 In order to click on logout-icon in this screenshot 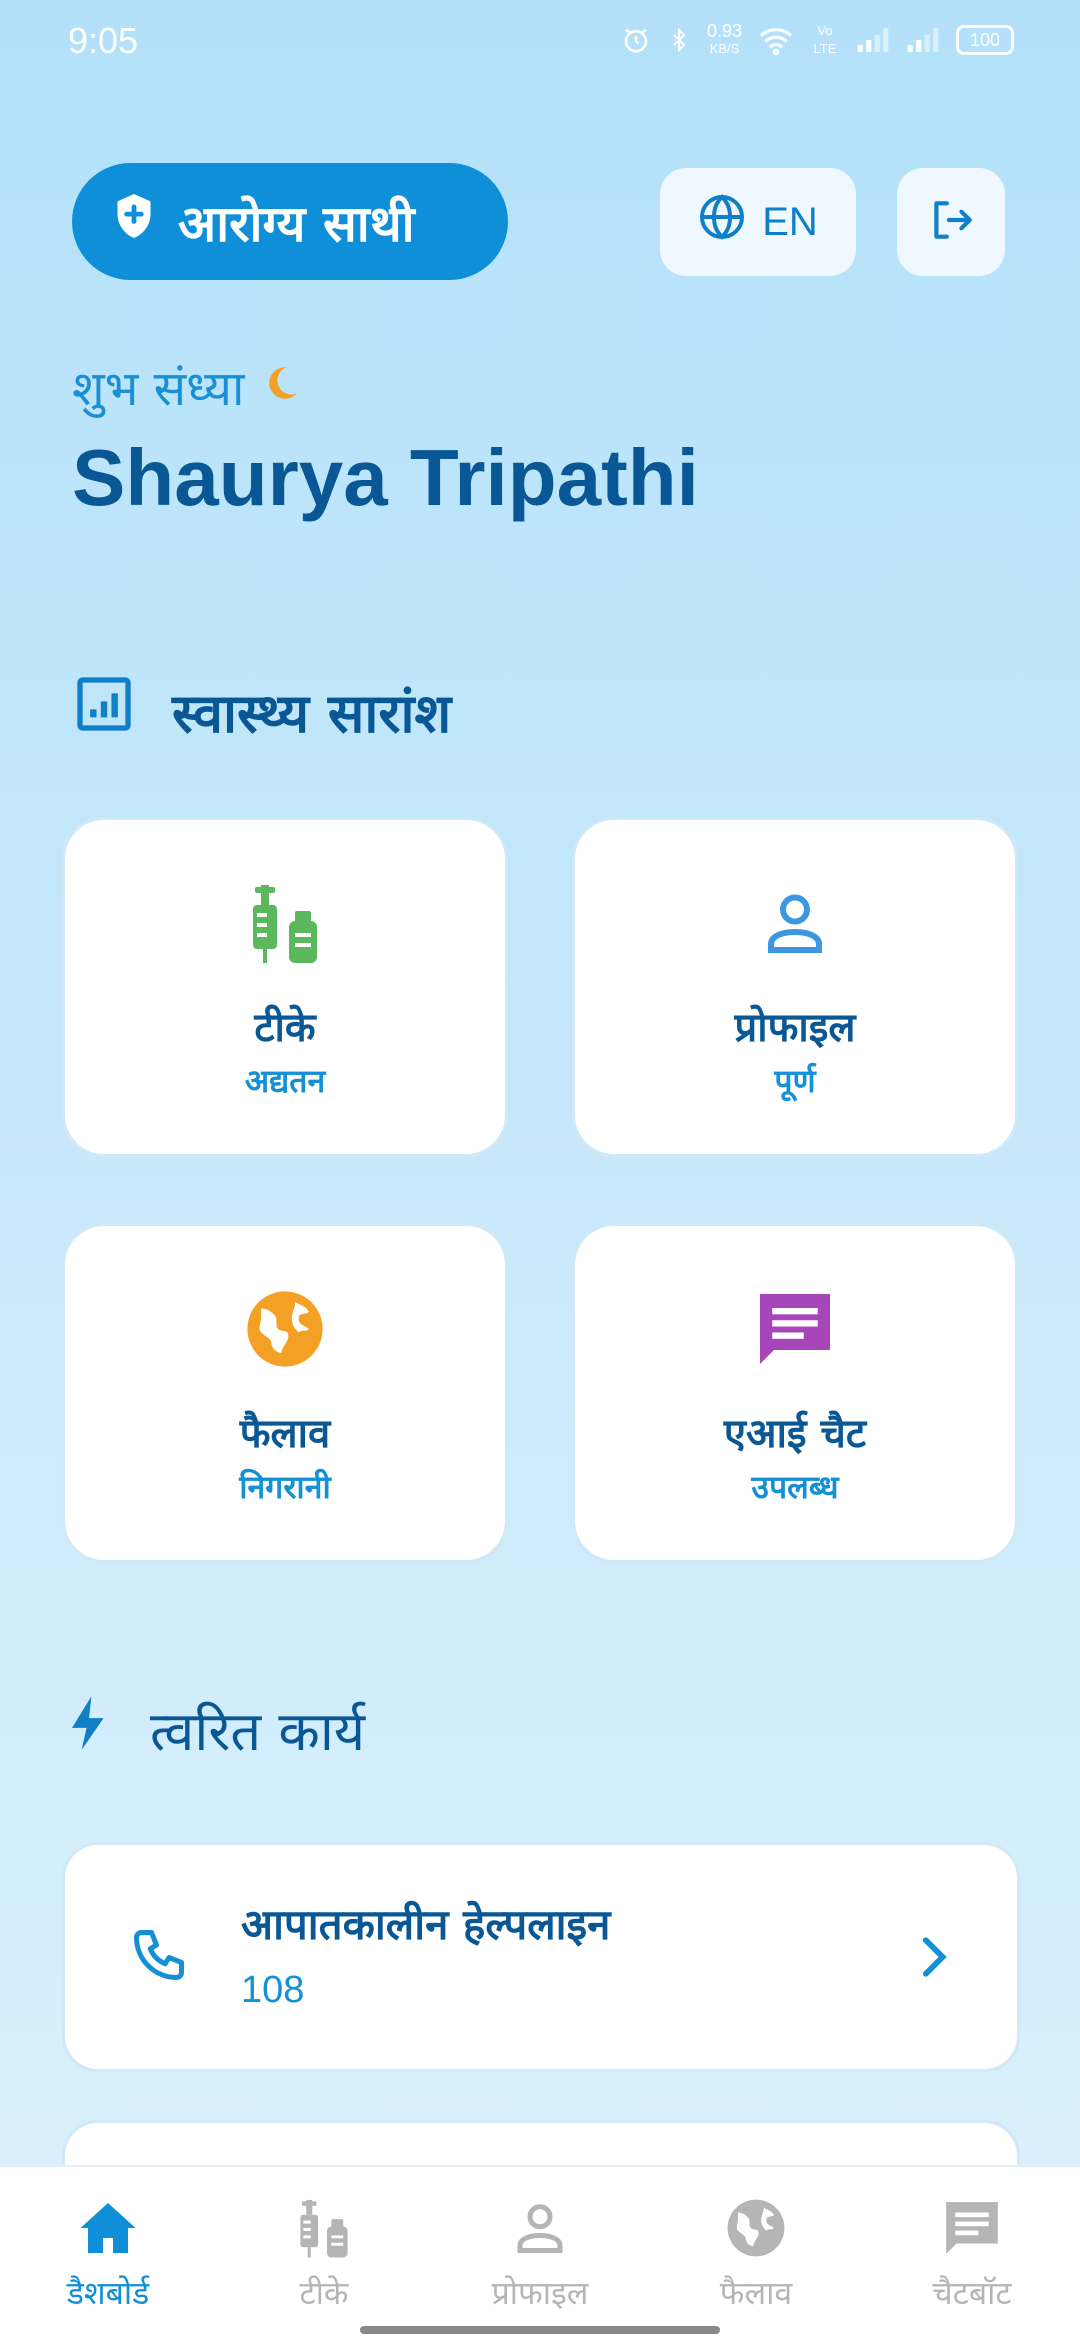, I will do `click(951, 222)`.